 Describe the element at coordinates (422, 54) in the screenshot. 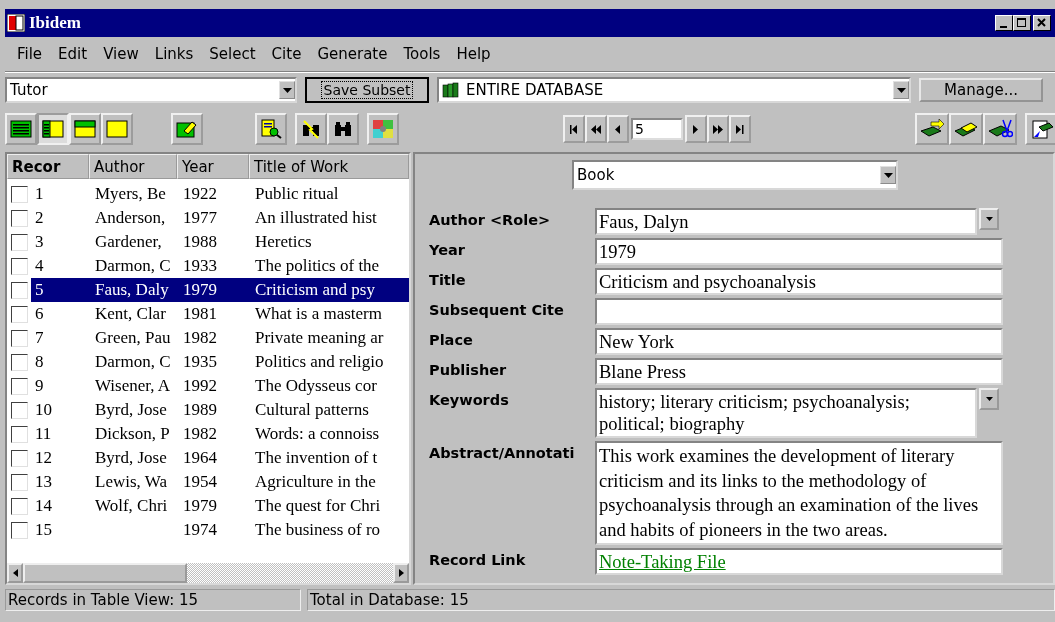

I see `menu-item: Tools` at that location.